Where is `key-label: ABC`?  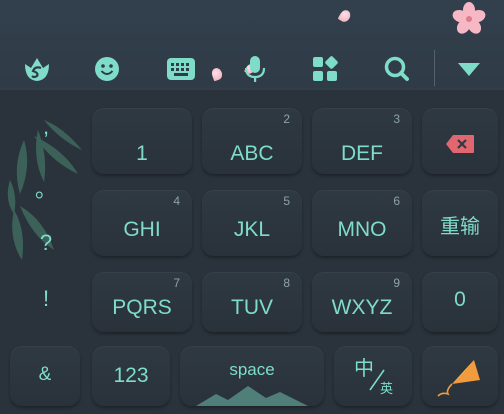
key-label: ABC is located at coordinates (252, 153).